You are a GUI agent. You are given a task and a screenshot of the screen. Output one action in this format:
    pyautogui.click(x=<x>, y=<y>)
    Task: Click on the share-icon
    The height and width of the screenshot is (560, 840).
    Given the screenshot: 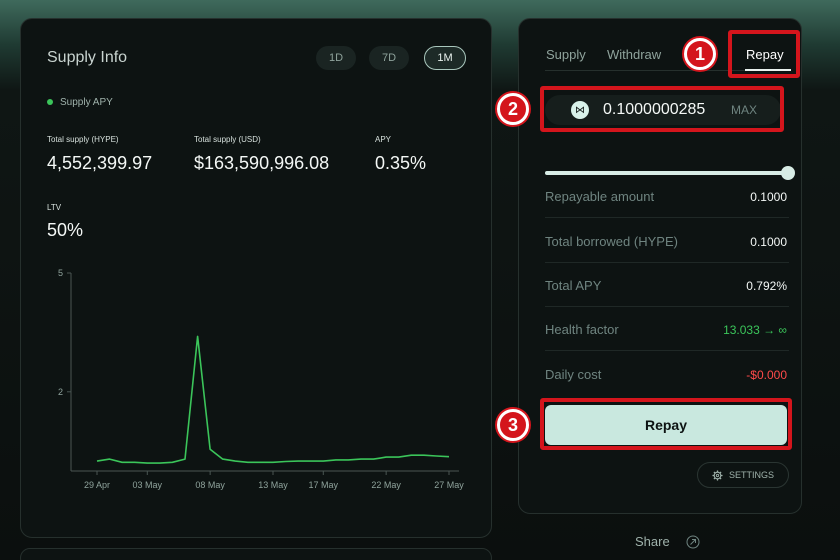 What is the action you would take?
    pyautogui.click(x=693, y=542)
    